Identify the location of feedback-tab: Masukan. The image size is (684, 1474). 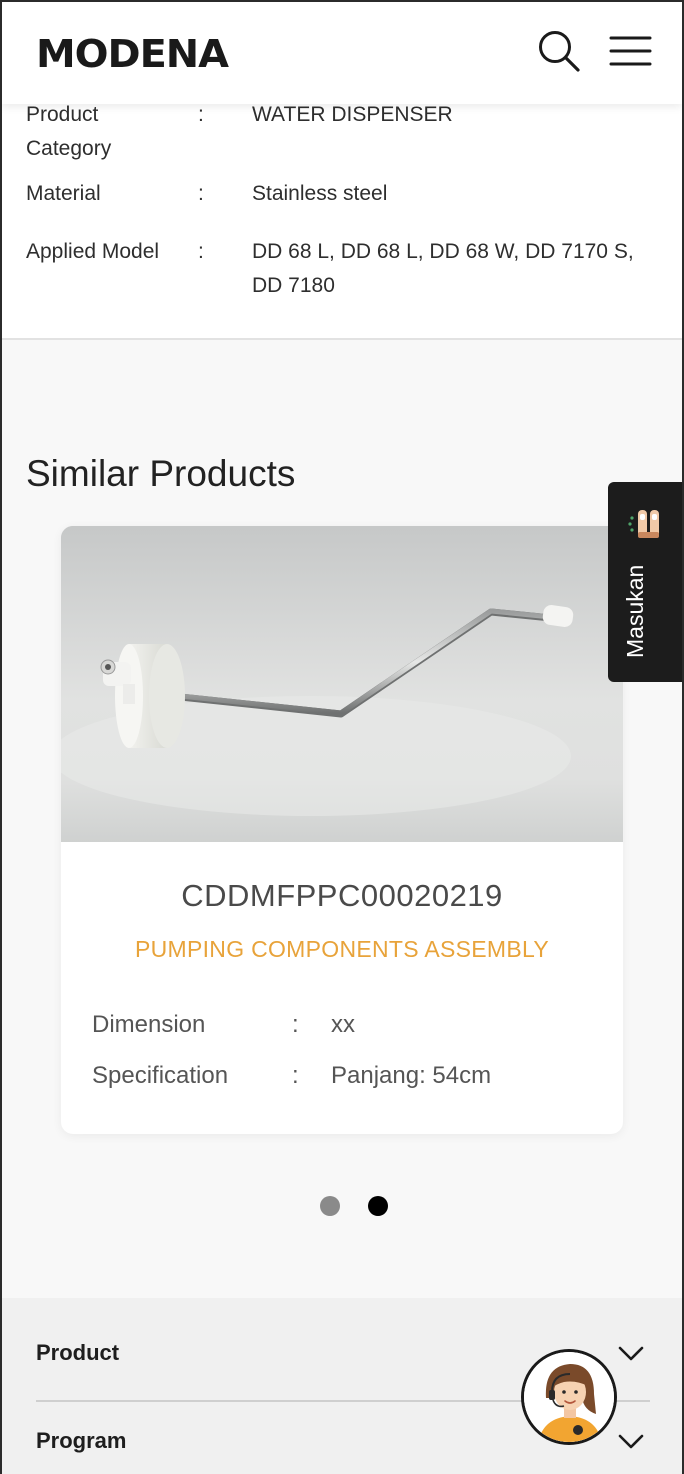
(645, 582).